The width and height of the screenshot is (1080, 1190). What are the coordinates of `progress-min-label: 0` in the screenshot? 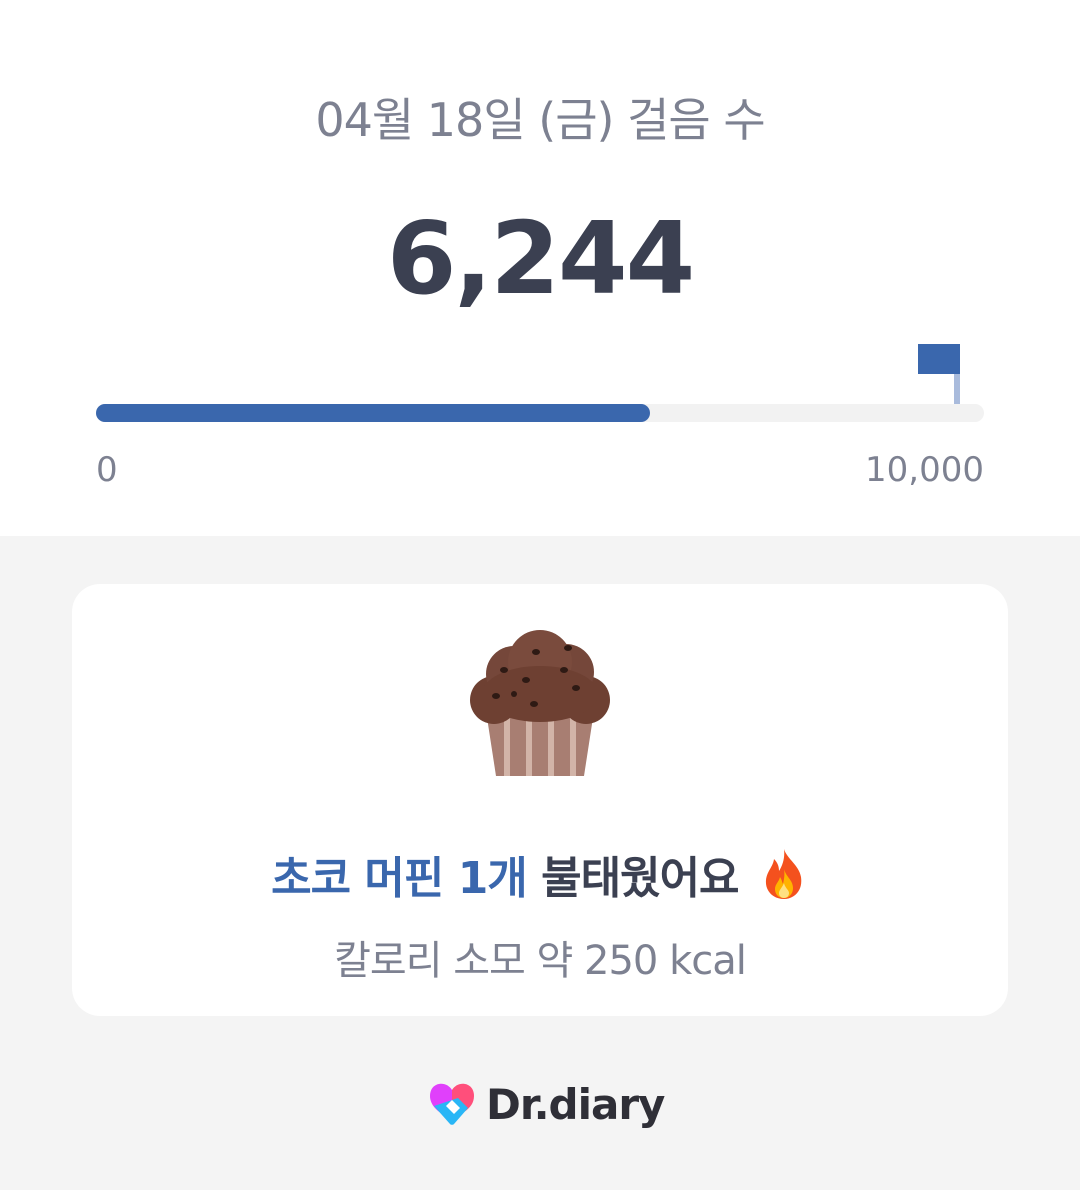 It's located at (107, 470).